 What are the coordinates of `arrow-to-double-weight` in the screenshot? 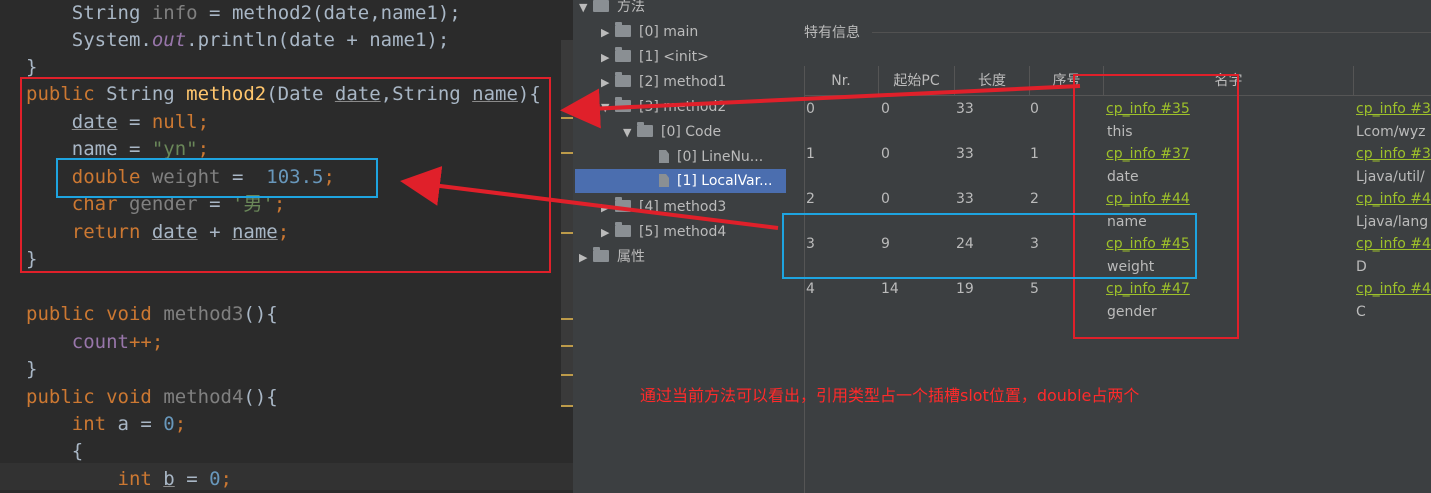 It's located at (589, 198).